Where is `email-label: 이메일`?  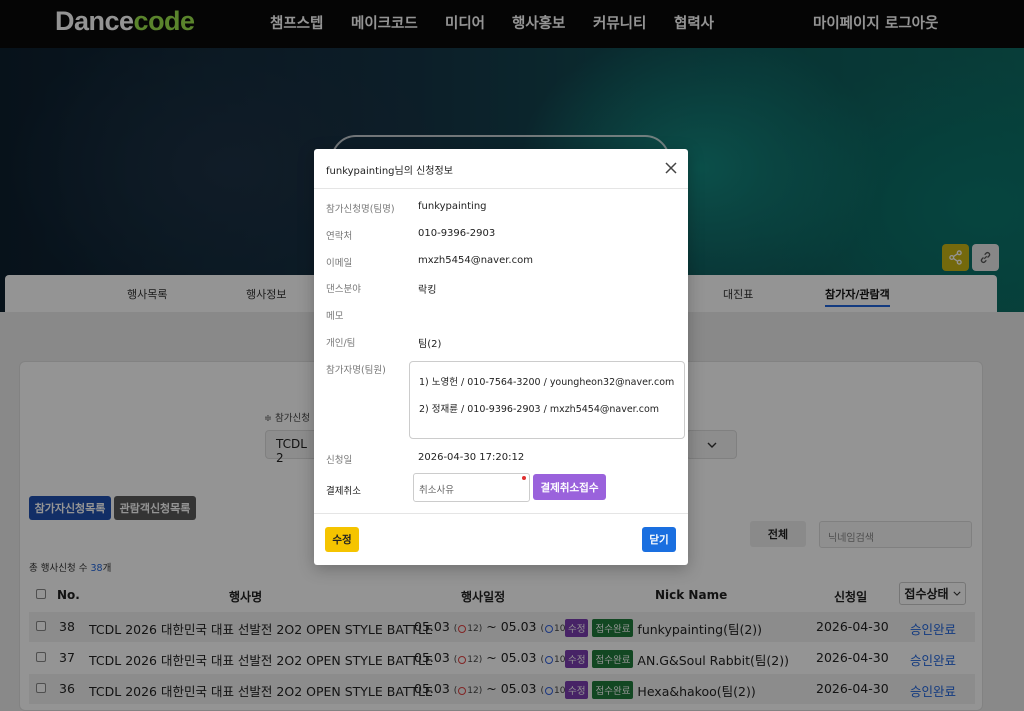
email-label: 이메일 is located at coordinates (339, 263).